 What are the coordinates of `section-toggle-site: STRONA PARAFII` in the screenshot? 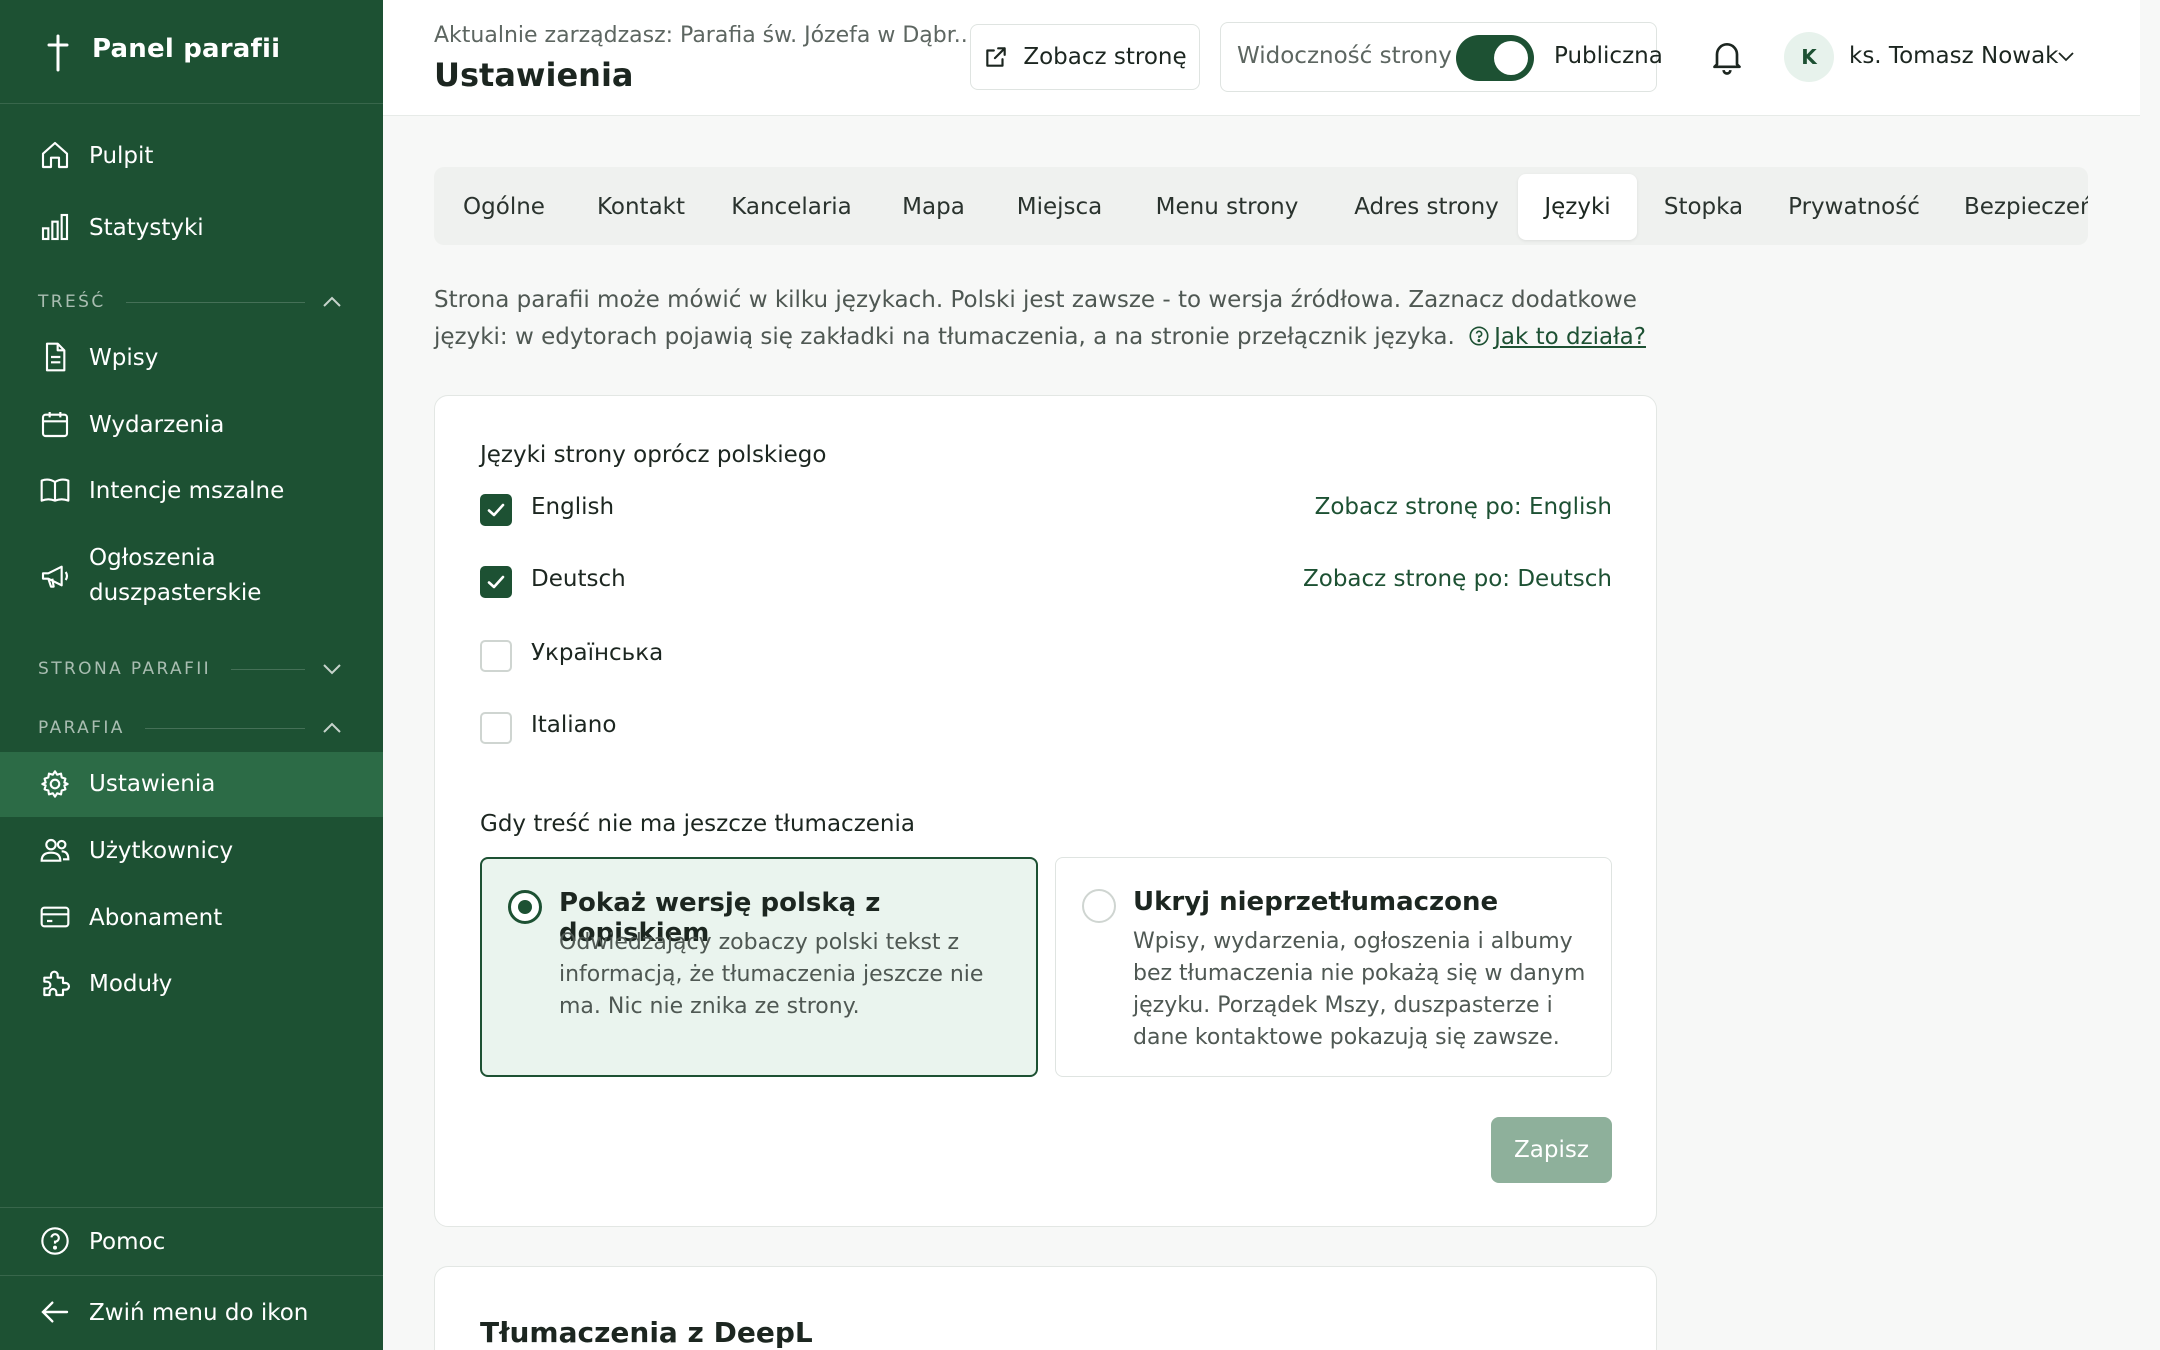 It's located at (190, 669).